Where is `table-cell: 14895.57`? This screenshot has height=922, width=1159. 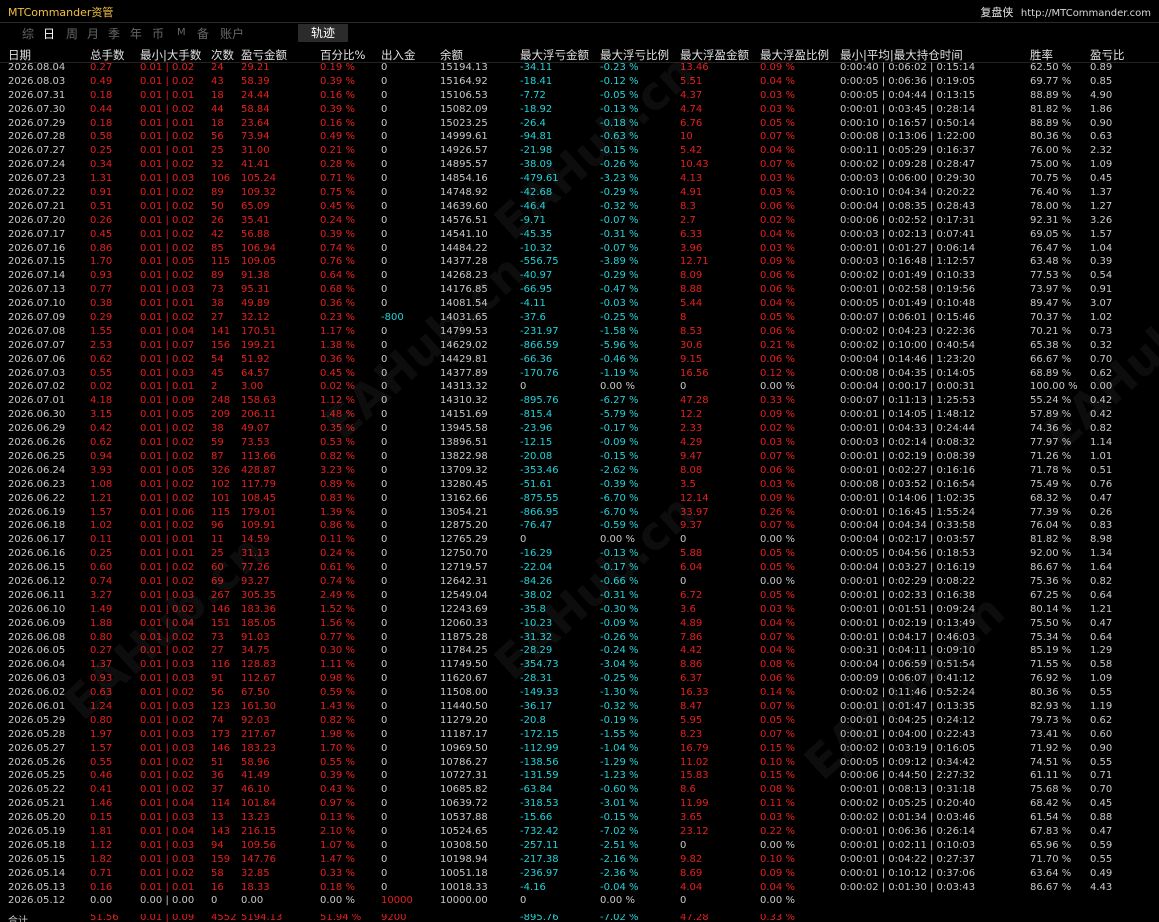
table-cell: 14895.57 is located at coordinates (464, 165).